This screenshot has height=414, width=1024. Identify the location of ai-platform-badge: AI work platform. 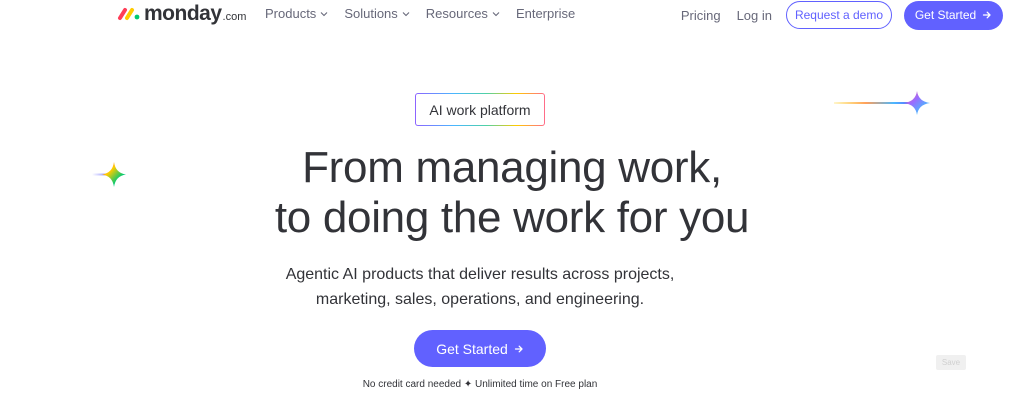
(480, 109).